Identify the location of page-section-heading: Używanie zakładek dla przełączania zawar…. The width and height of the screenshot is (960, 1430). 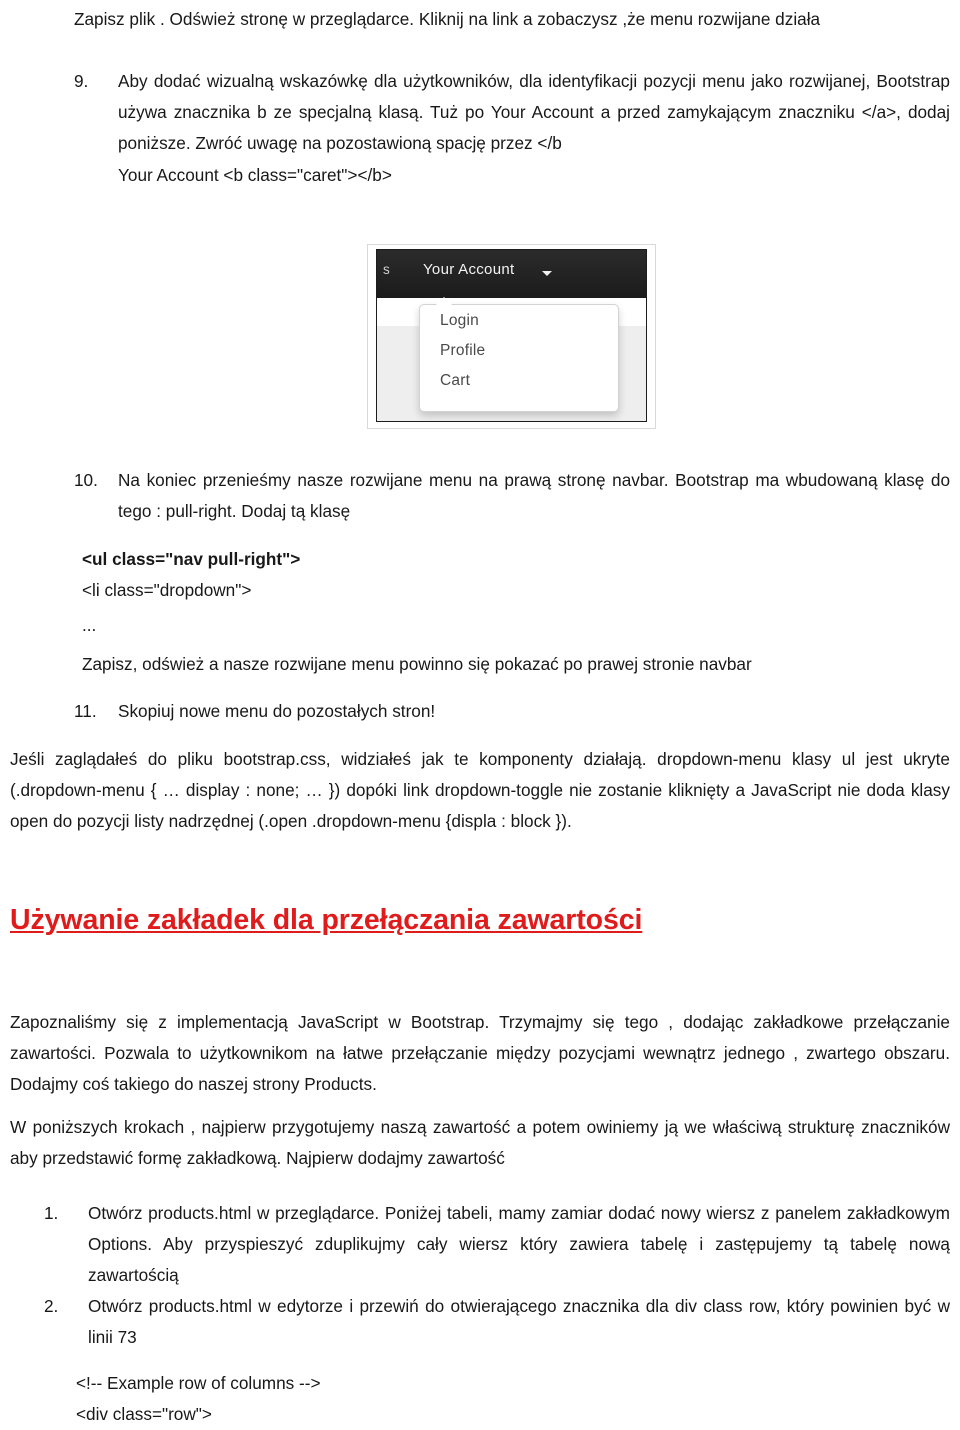
(326, 920).